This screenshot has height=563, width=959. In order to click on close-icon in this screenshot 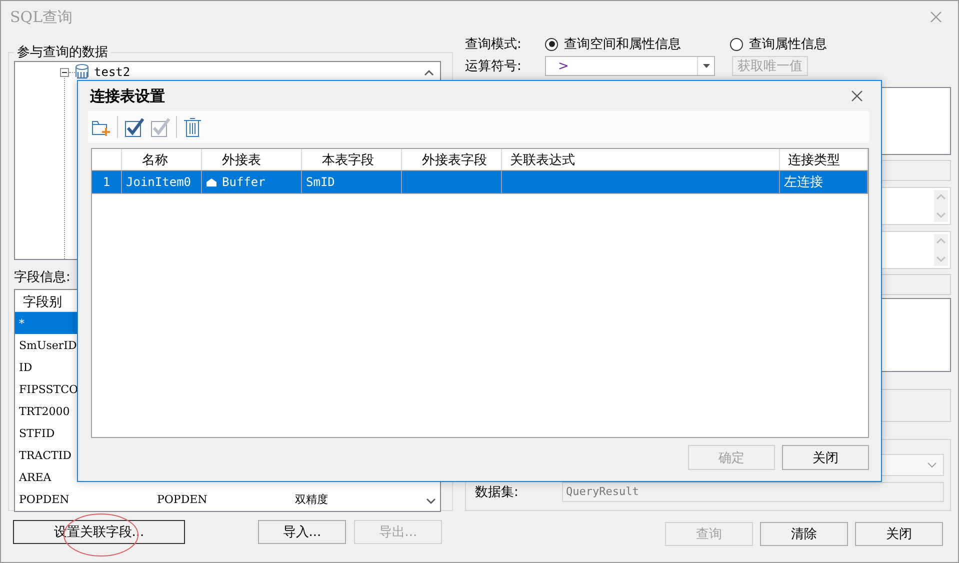, I will do `click(857, 96)`.